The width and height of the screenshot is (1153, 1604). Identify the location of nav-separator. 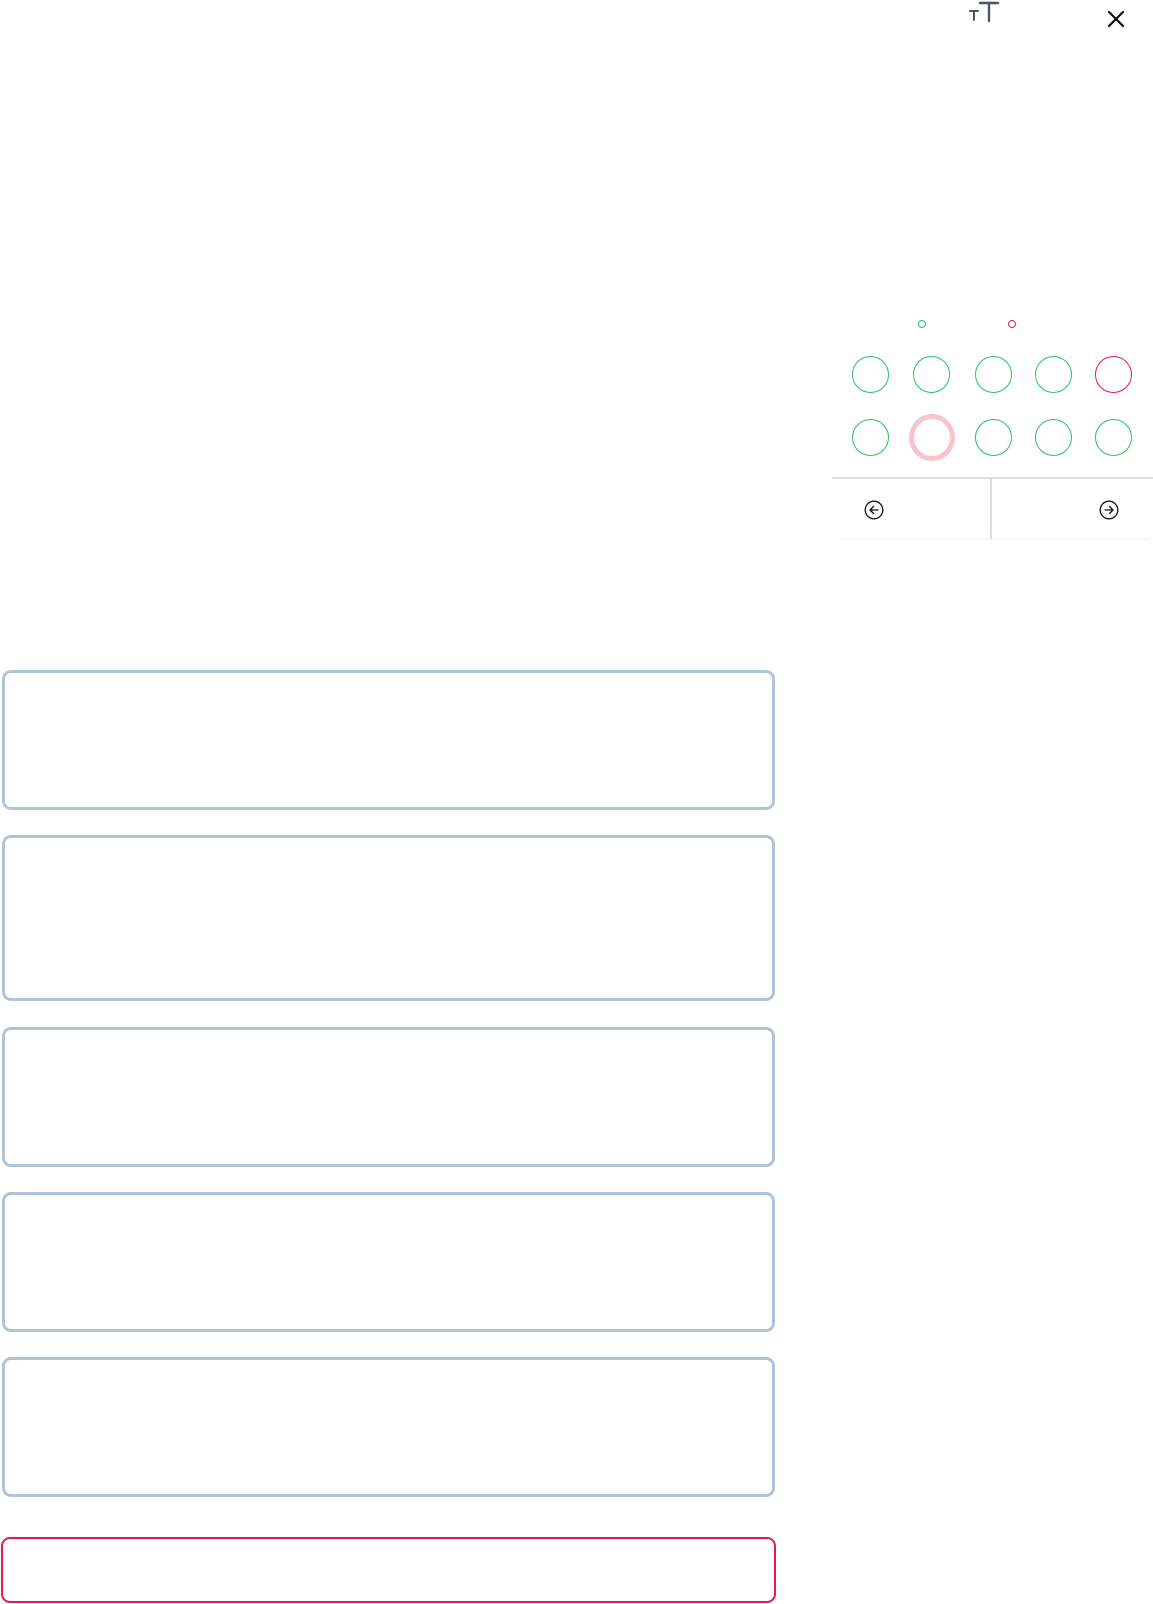
(991, 509).